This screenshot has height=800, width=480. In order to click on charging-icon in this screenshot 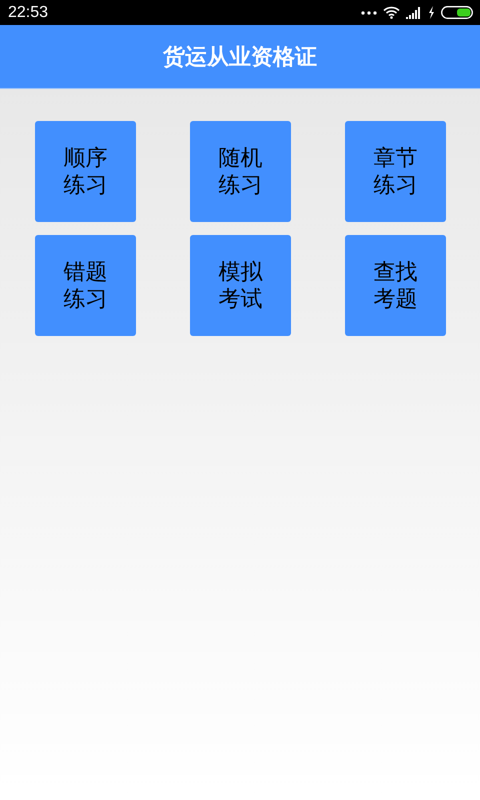, I will do `click(431, 12)`.